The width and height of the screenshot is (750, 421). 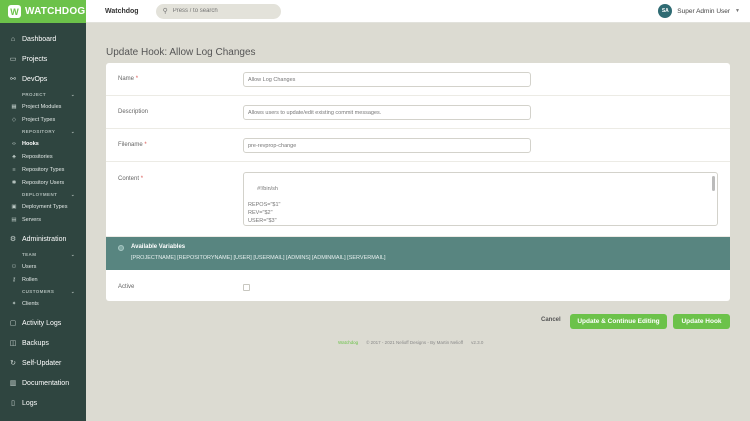 I want to click on sidebar-item-administration: ⚙ Administration, so click(x=43, y=239).